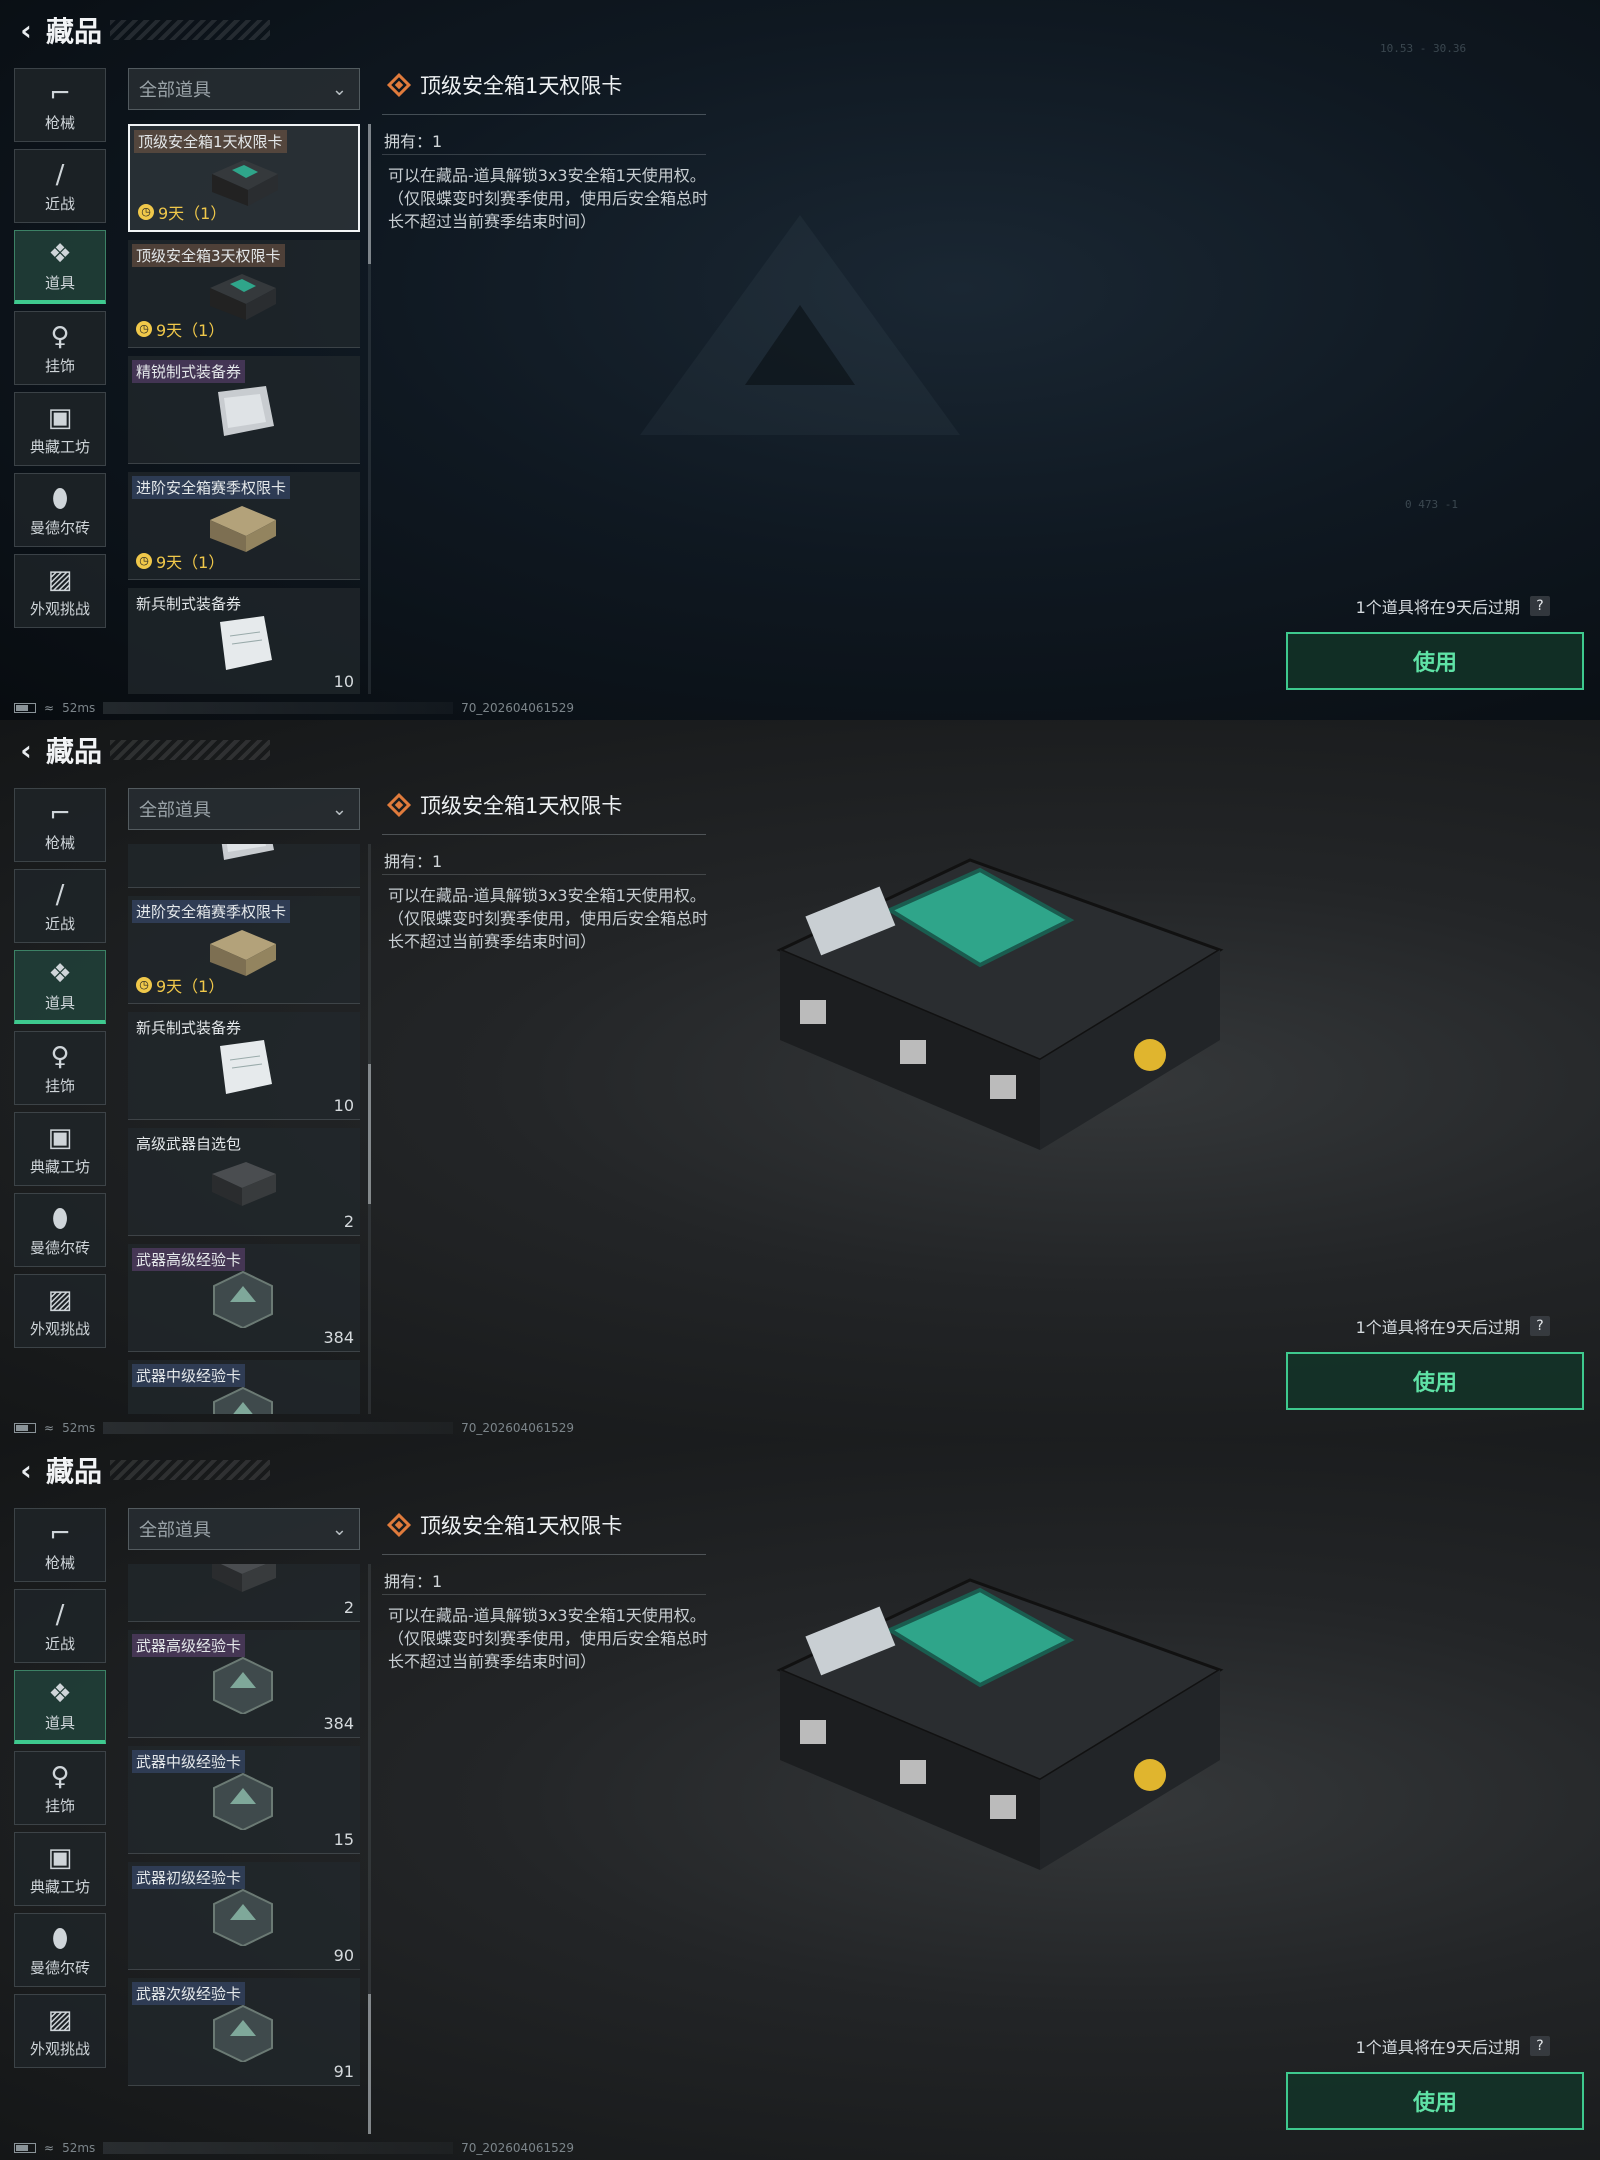  Describe the element at coordinates (517, 2148) in the screenshot. I see `build-id: 70_202604061529` at that location.